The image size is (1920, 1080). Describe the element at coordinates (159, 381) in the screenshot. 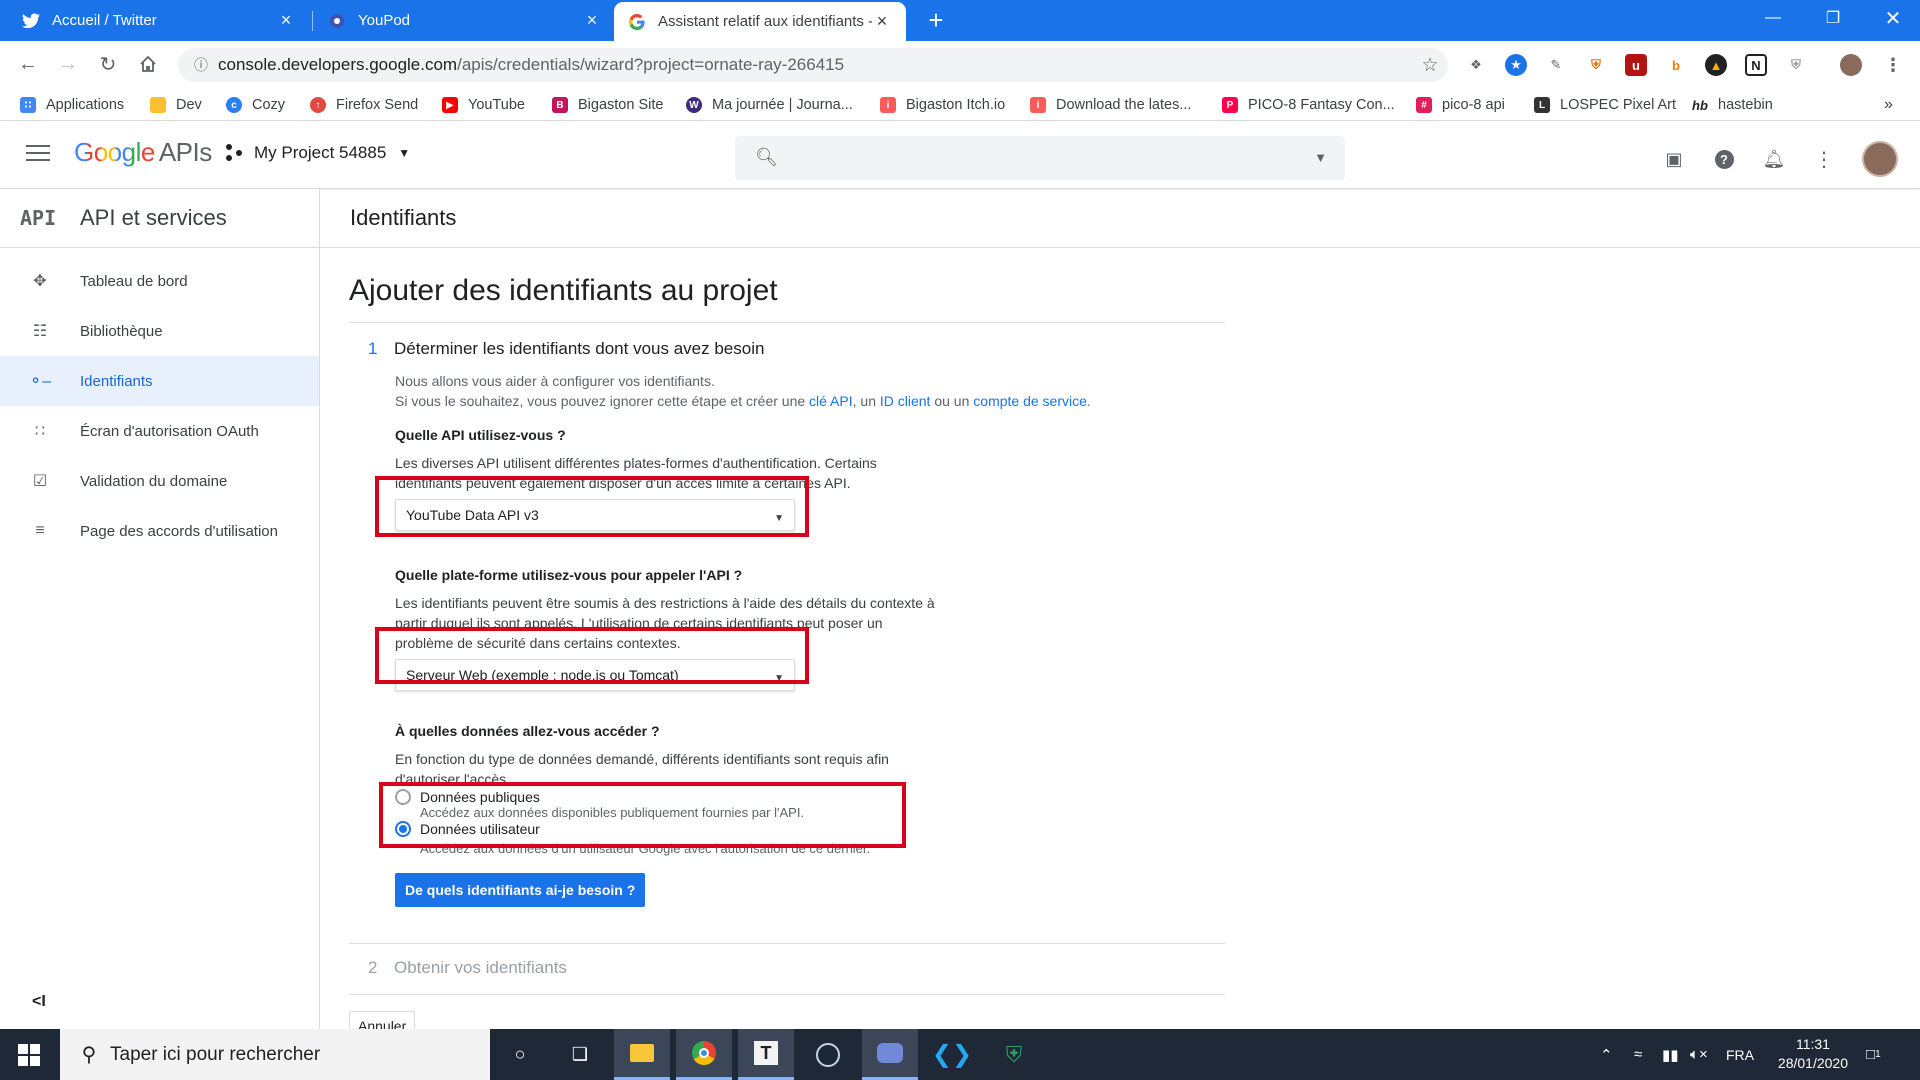

I see `sidebar-item-credentials: ⚬– Identifiants` at that location.